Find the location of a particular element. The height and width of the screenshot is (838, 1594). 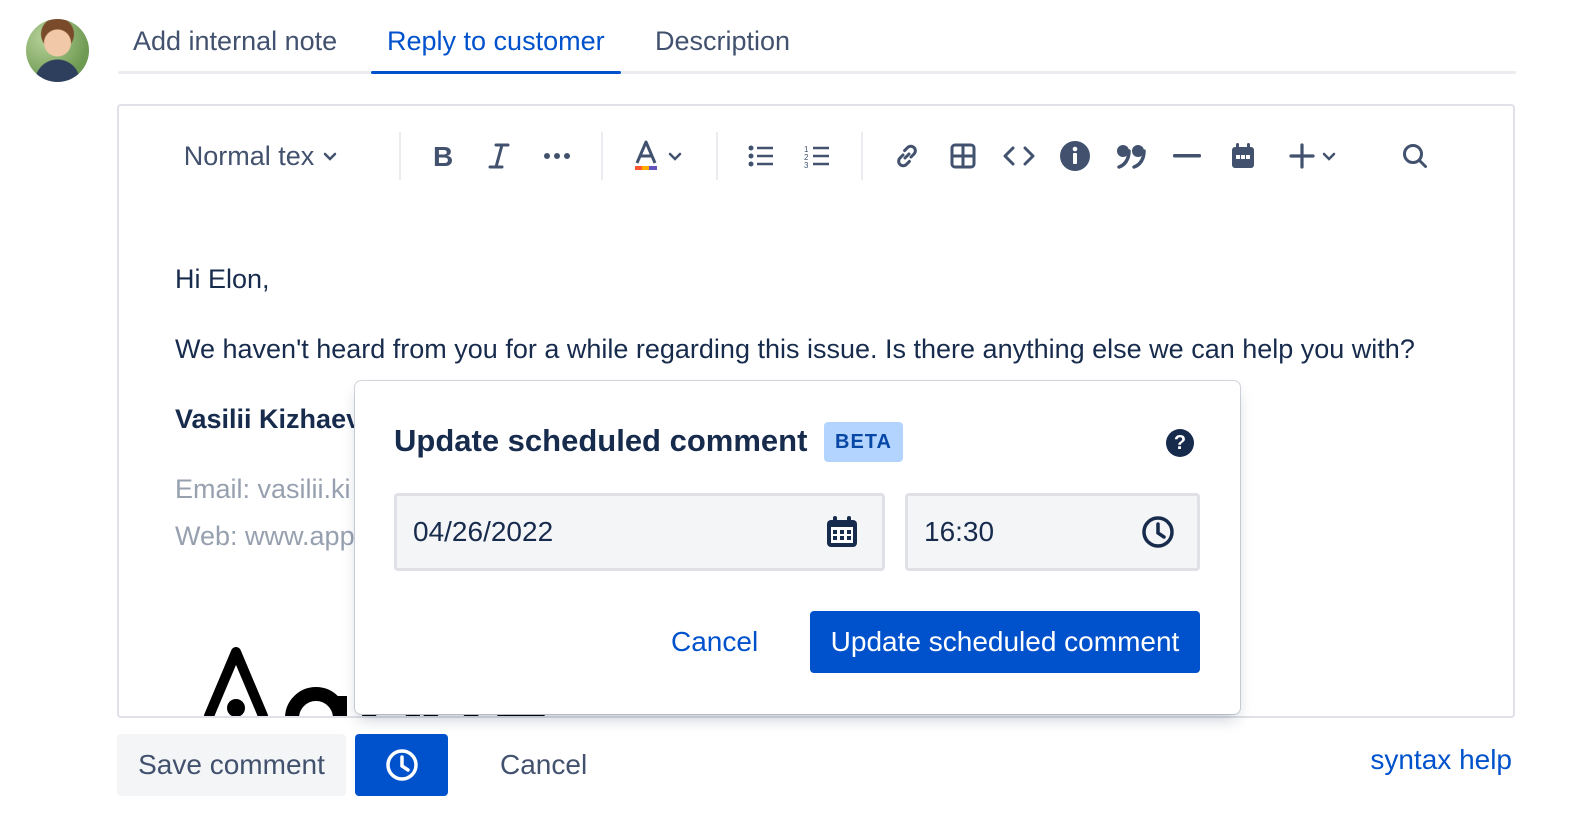

date-icon is located at coordinates (1243, 156).